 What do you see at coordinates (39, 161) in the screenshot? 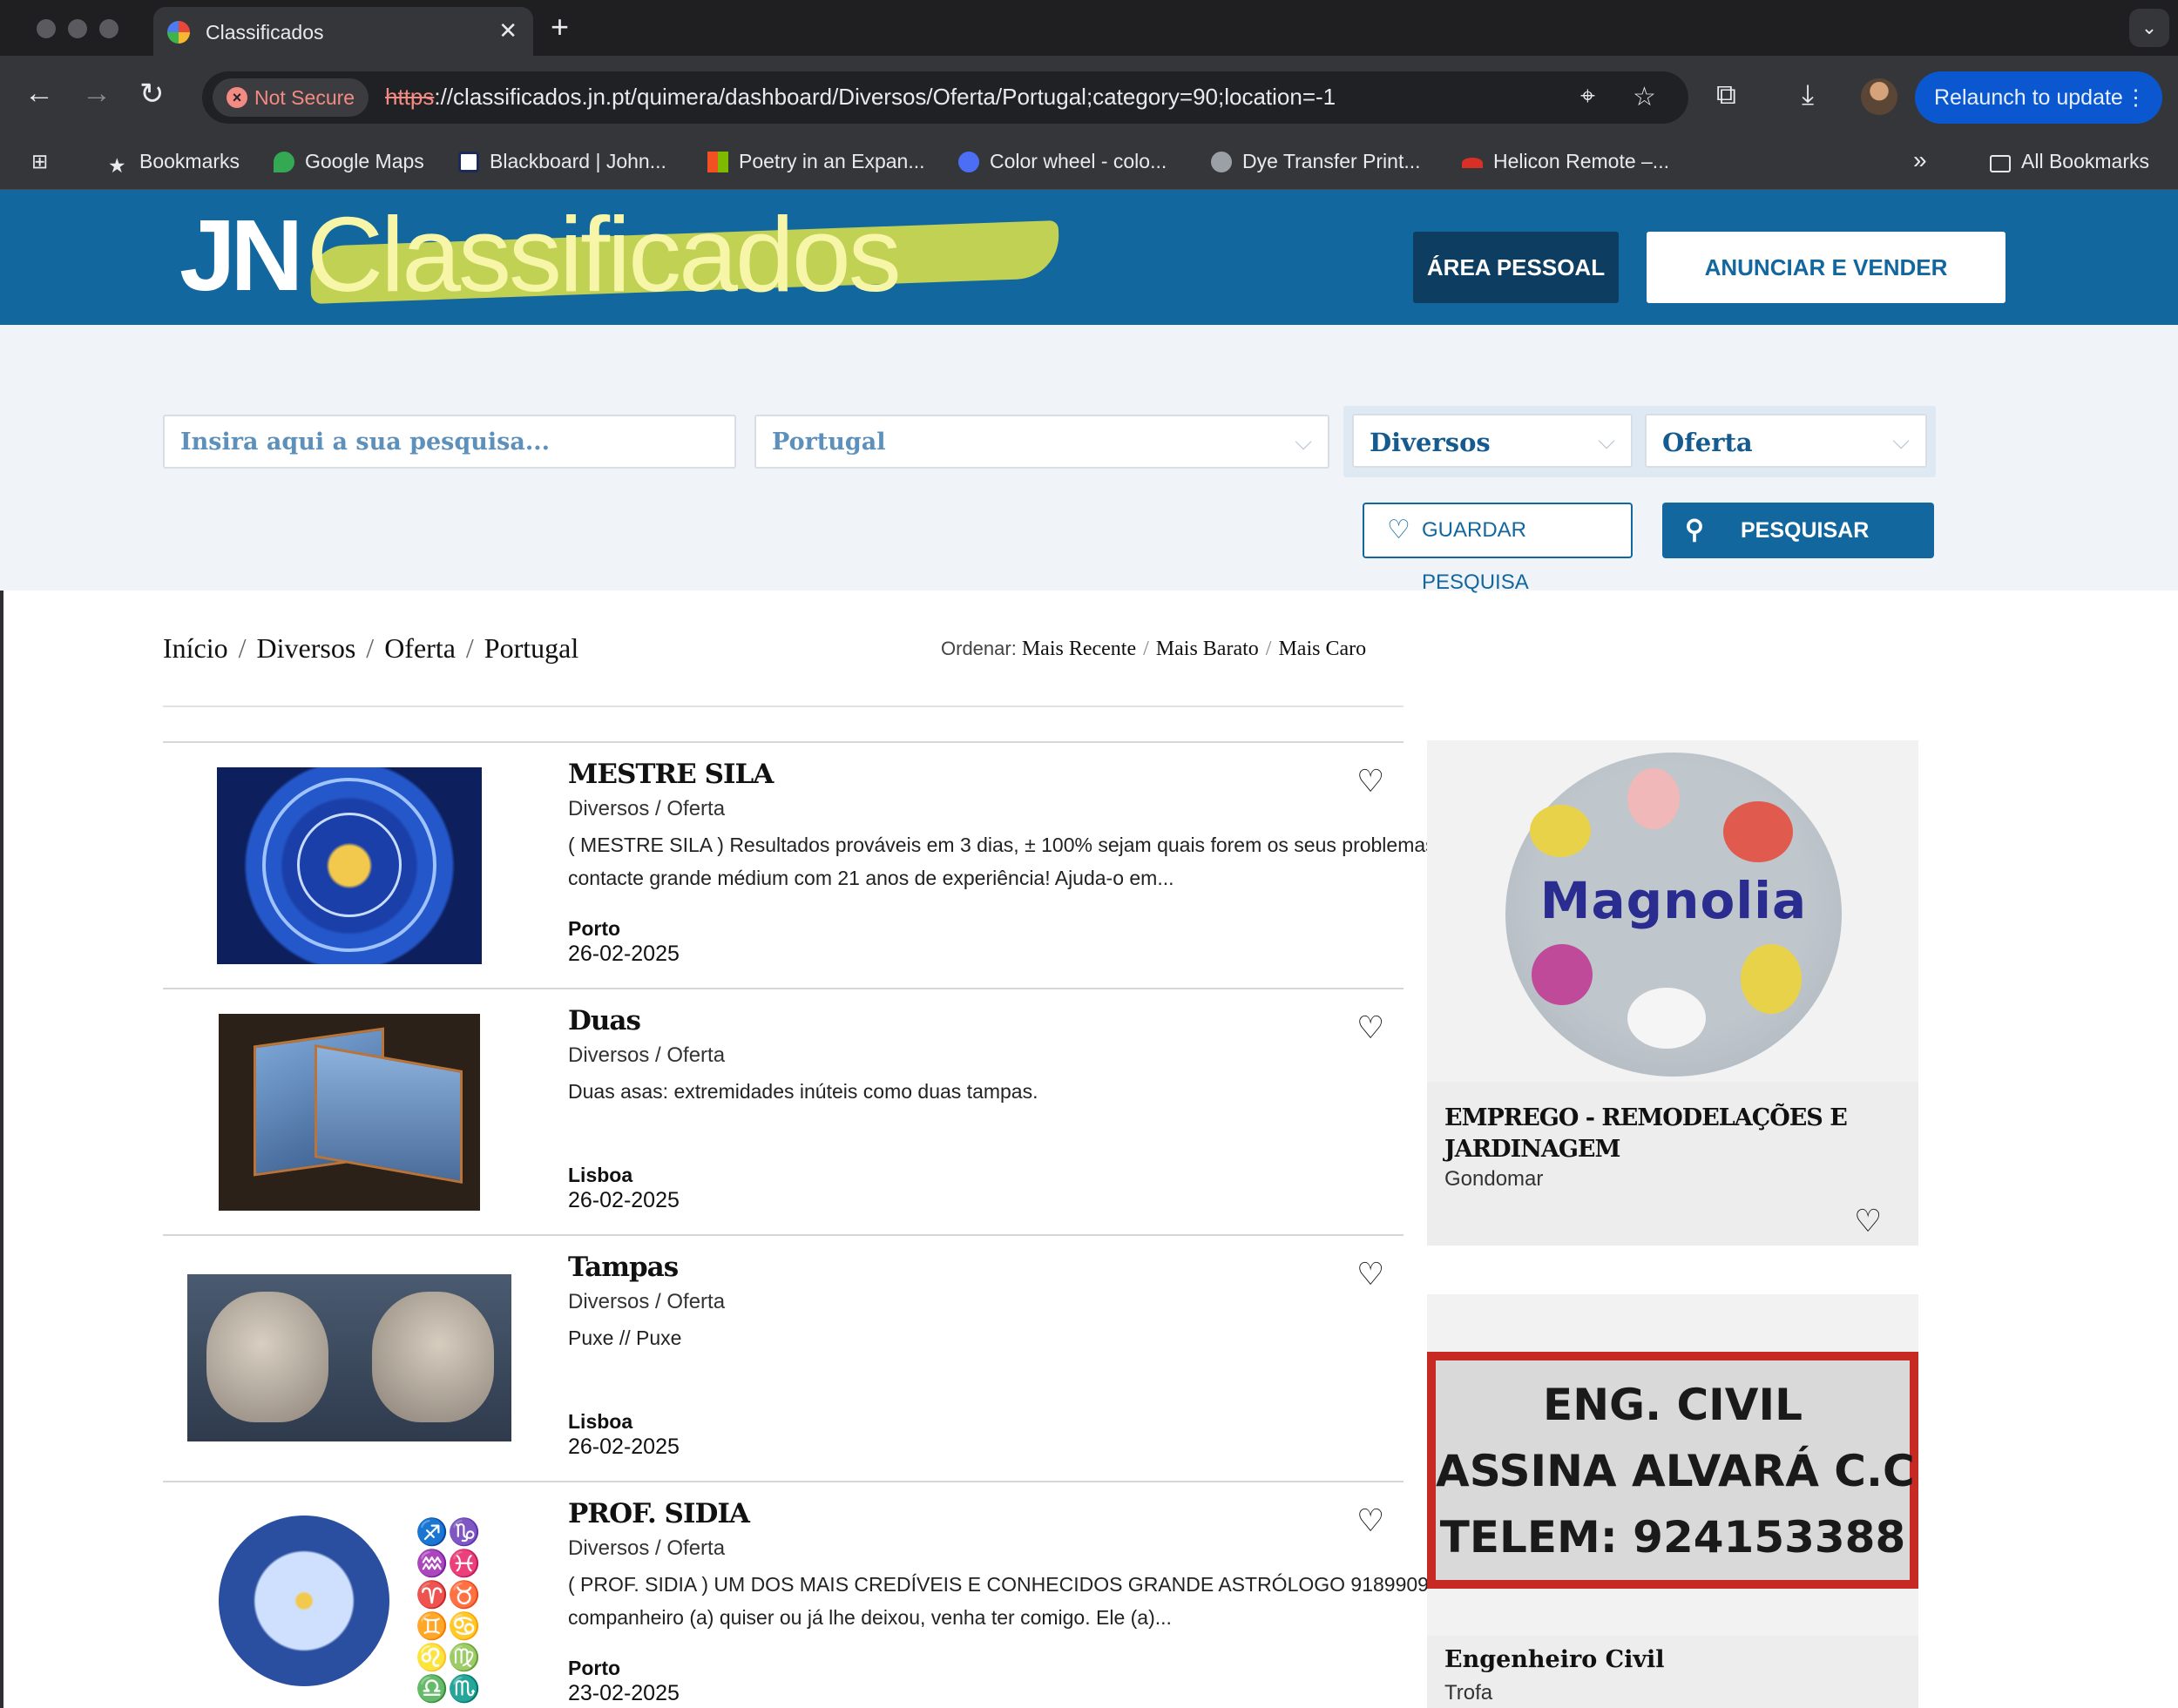
I see `apps-grid-icon: ⊞` at bounding box center [39, 161].